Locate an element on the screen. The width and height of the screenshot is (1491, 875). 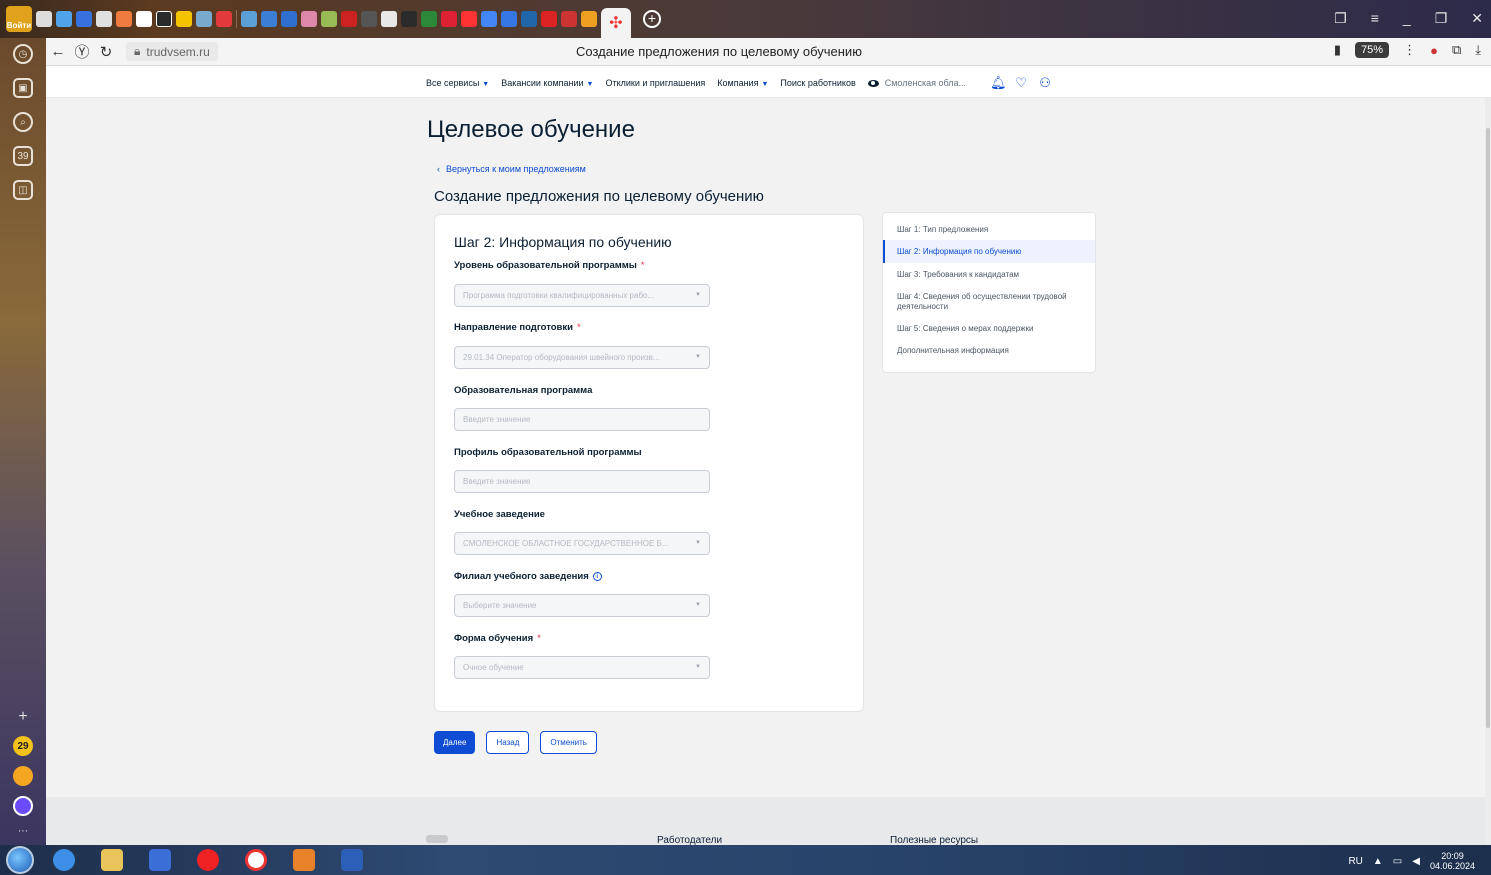
zen-icon is located at coordinates (23, 776).